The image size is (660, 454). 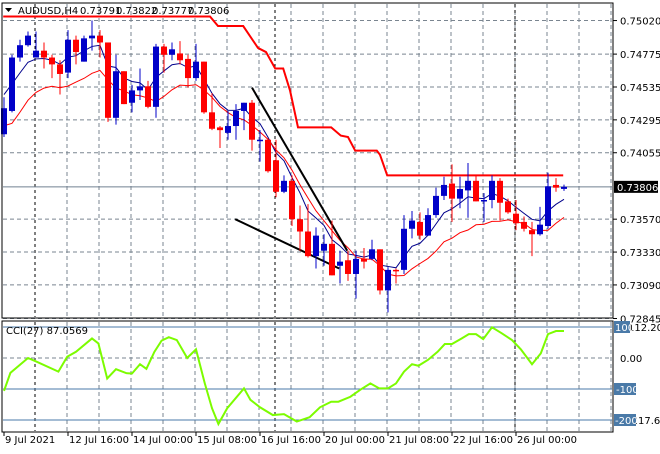 I want to click on symbol-label: AUDUSD,H4, so click(x=48, y=11).